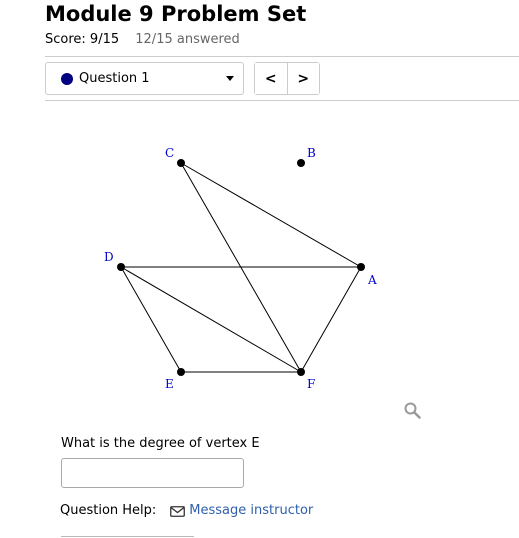  What do you see at coordinates (311, 384) in the screenshot?
I see `vertex-label-f: F` at bounding box center [311, 384].